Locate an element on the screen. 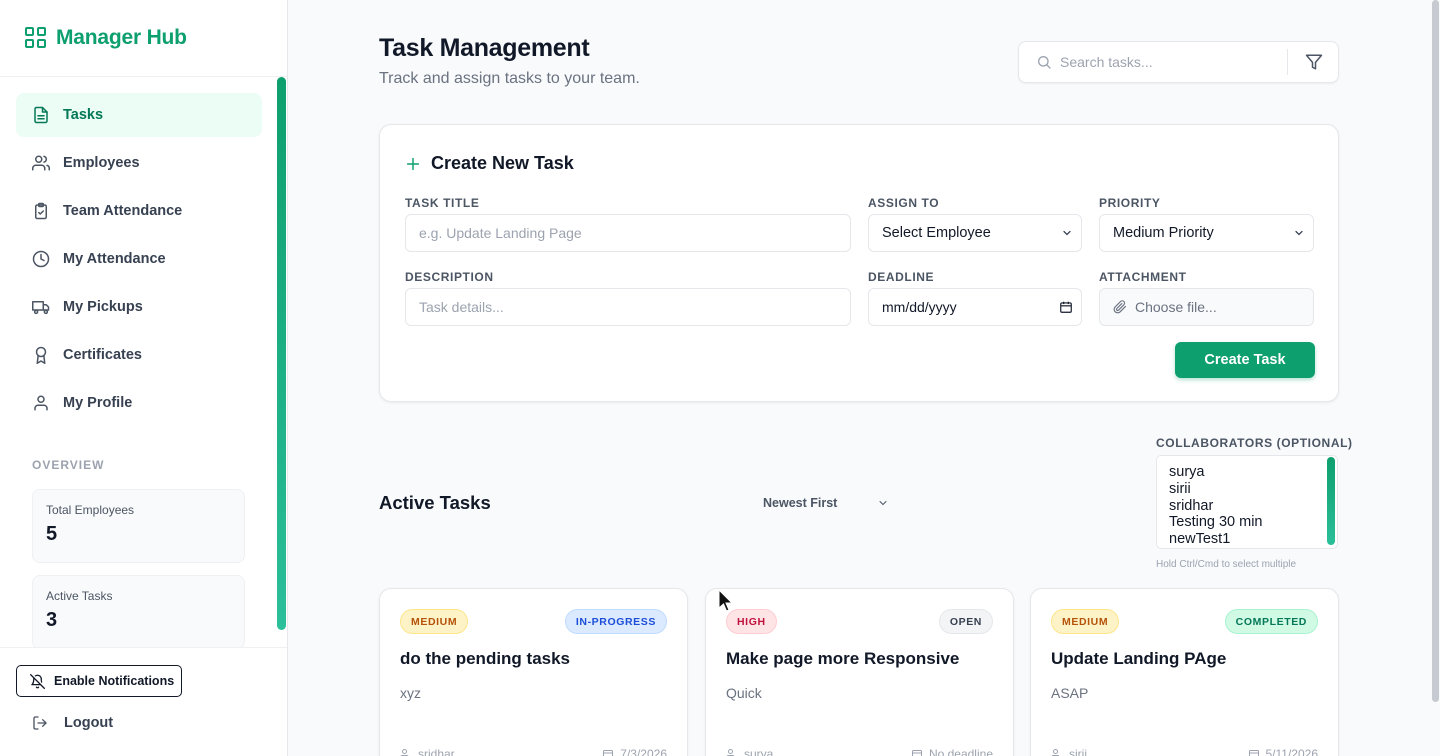 The height and width of the screenshot is (756, 1440). assign-to-select: Select Employee is located at coordinates (975, 233).